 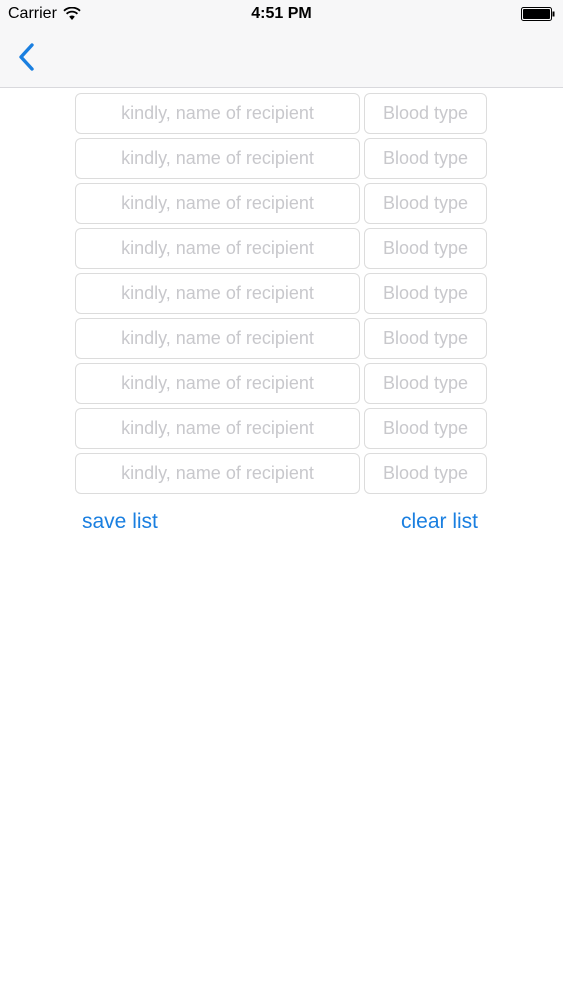 I want to click on clear-list-button: clear list, so click(x=439, y=522).